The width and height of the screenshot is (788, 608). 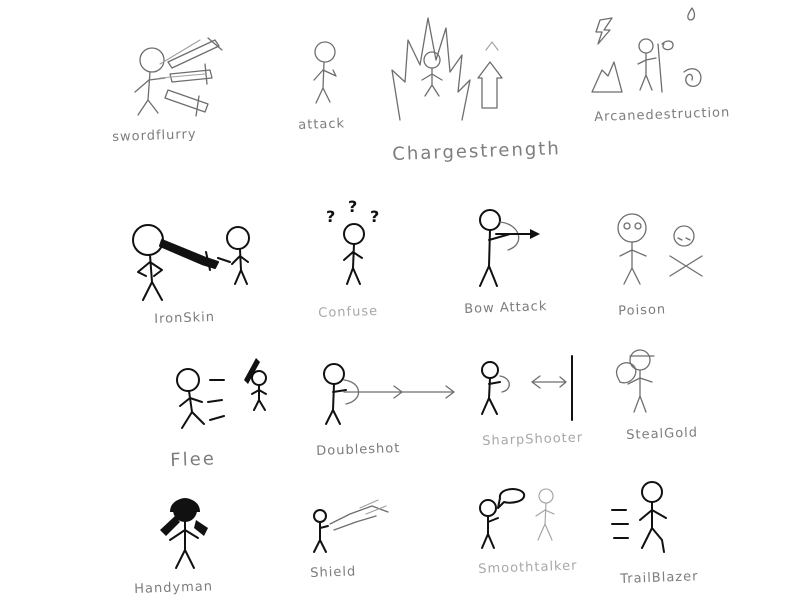 I want to click on poison-sketch, so click(x=660, y=249).